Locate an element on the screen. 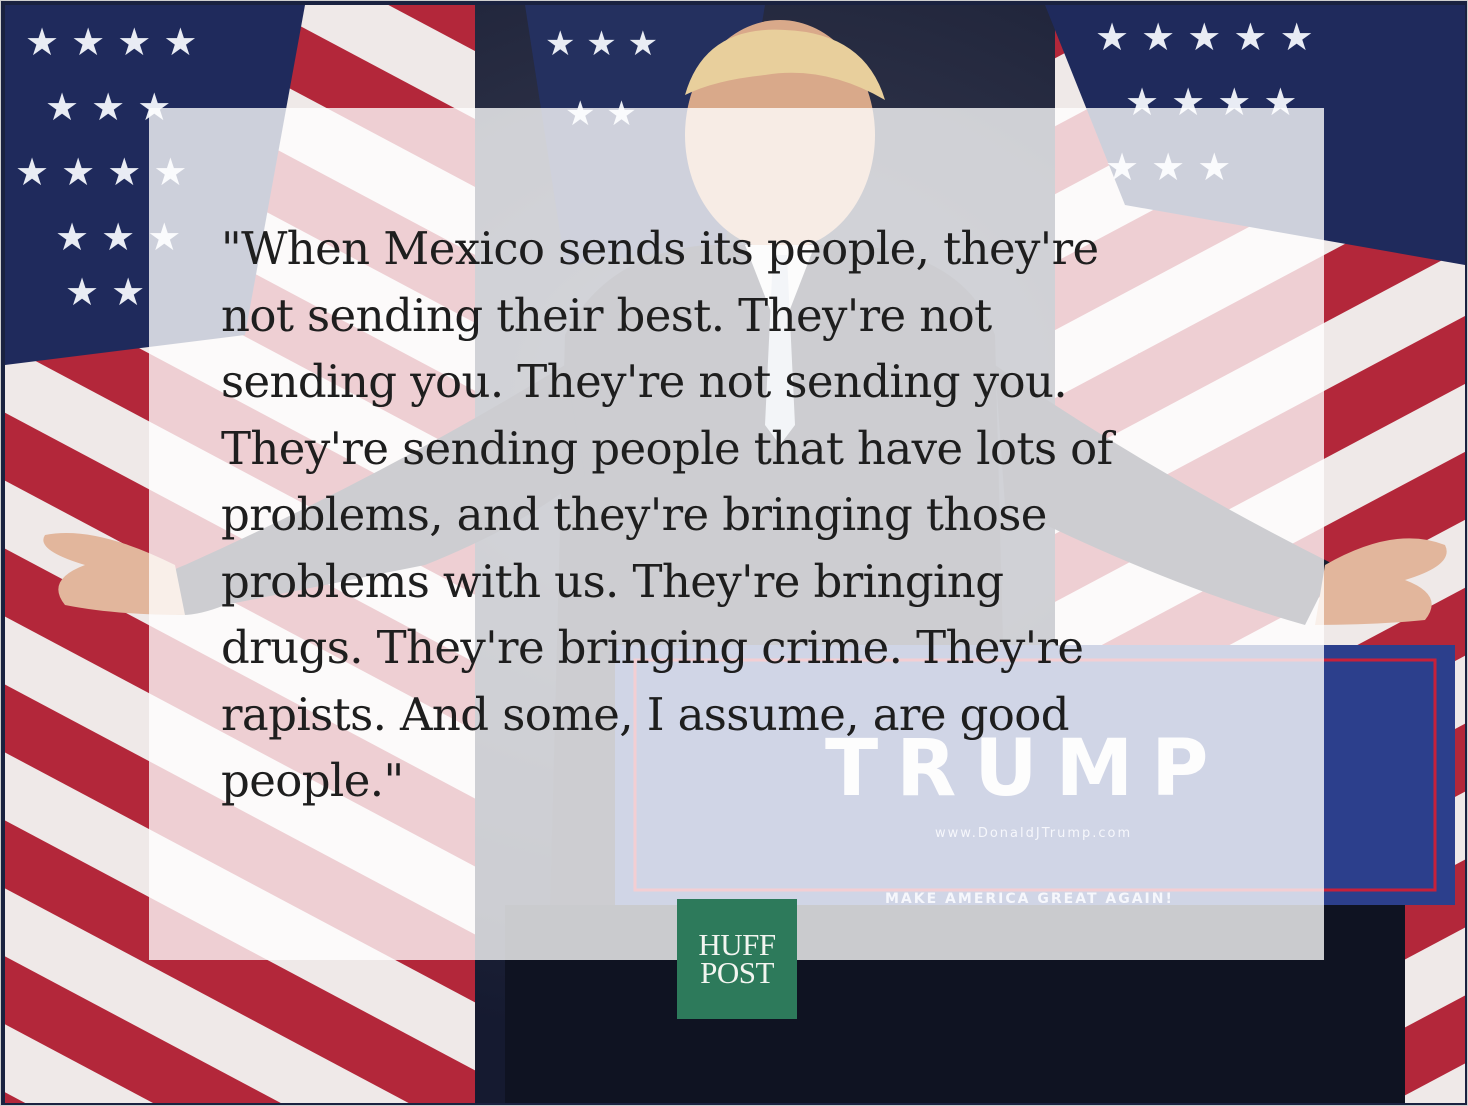 The image size is (1468, 1106). huffpost-logo: HUFF POST is located at coordinates (737, 959).